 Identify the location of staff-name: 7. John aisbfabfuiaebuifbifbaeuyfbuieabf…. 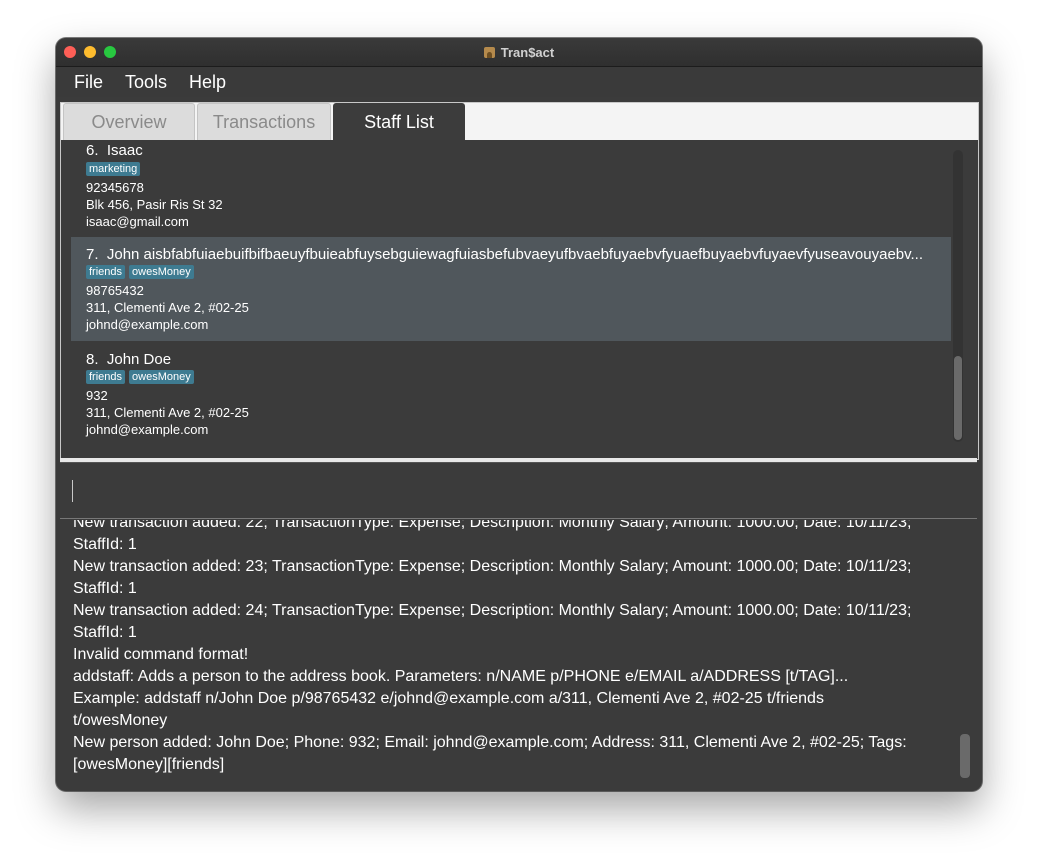
(515, 254).